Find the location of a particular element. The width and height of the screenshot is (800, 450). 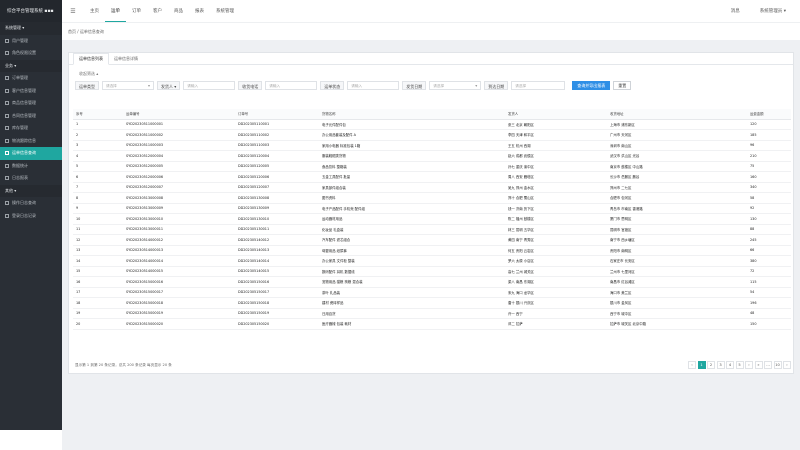

column-header: 运单编号 is located at coordinates (179, 114).